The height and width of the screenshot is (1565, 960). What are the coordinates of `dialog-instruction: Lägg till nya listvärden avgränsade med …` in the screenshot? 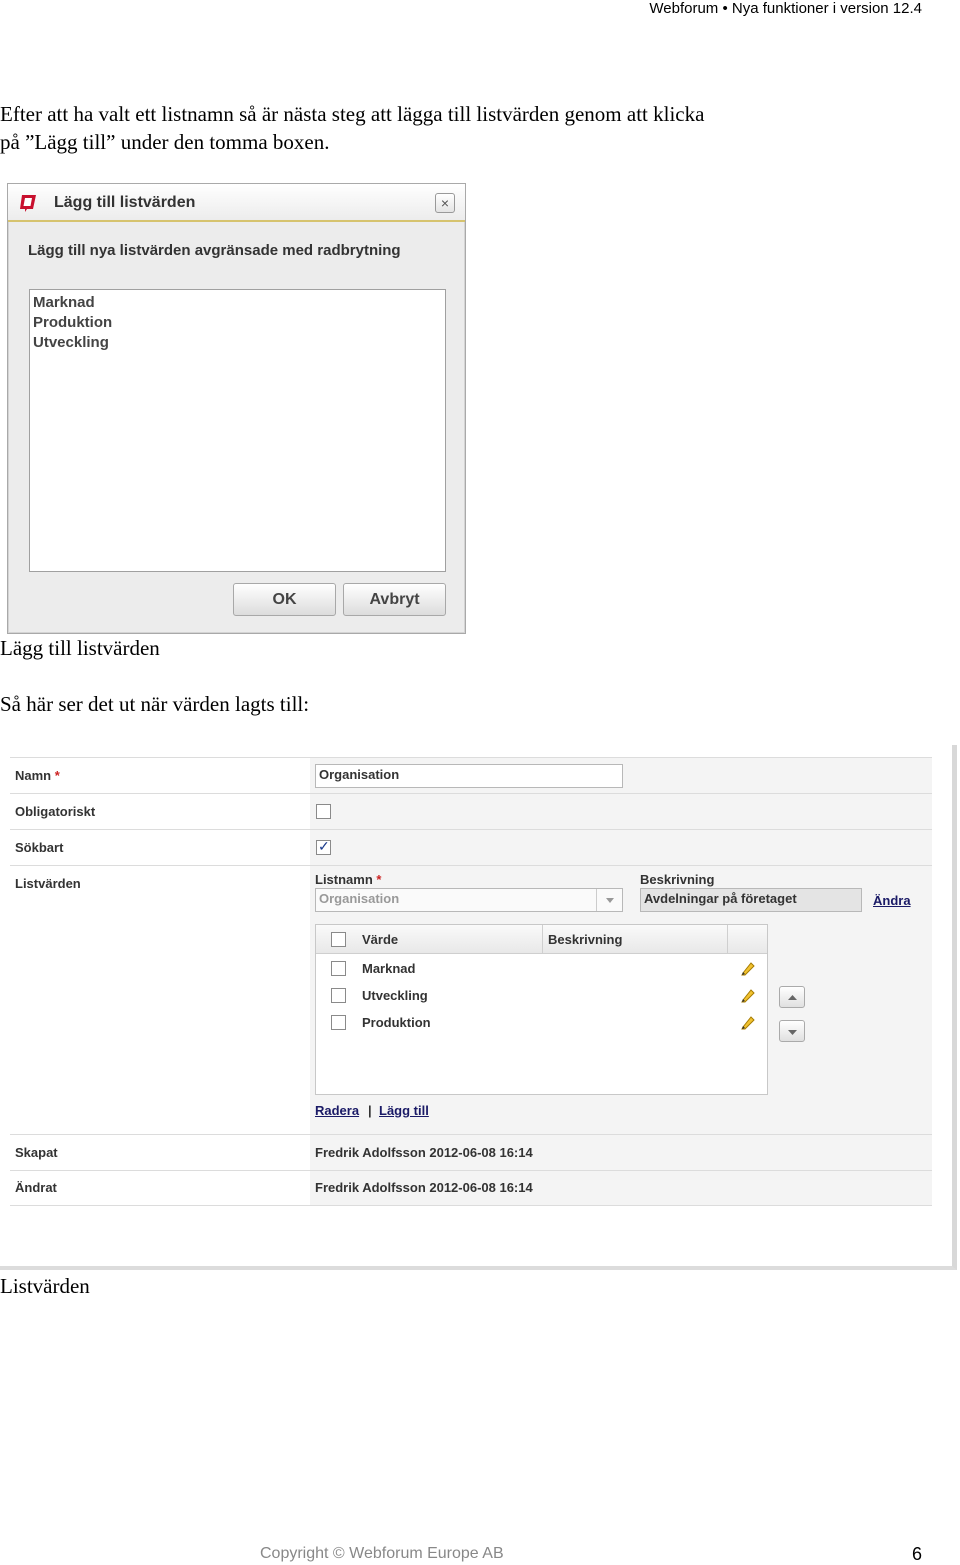 It's located at (214, 250).